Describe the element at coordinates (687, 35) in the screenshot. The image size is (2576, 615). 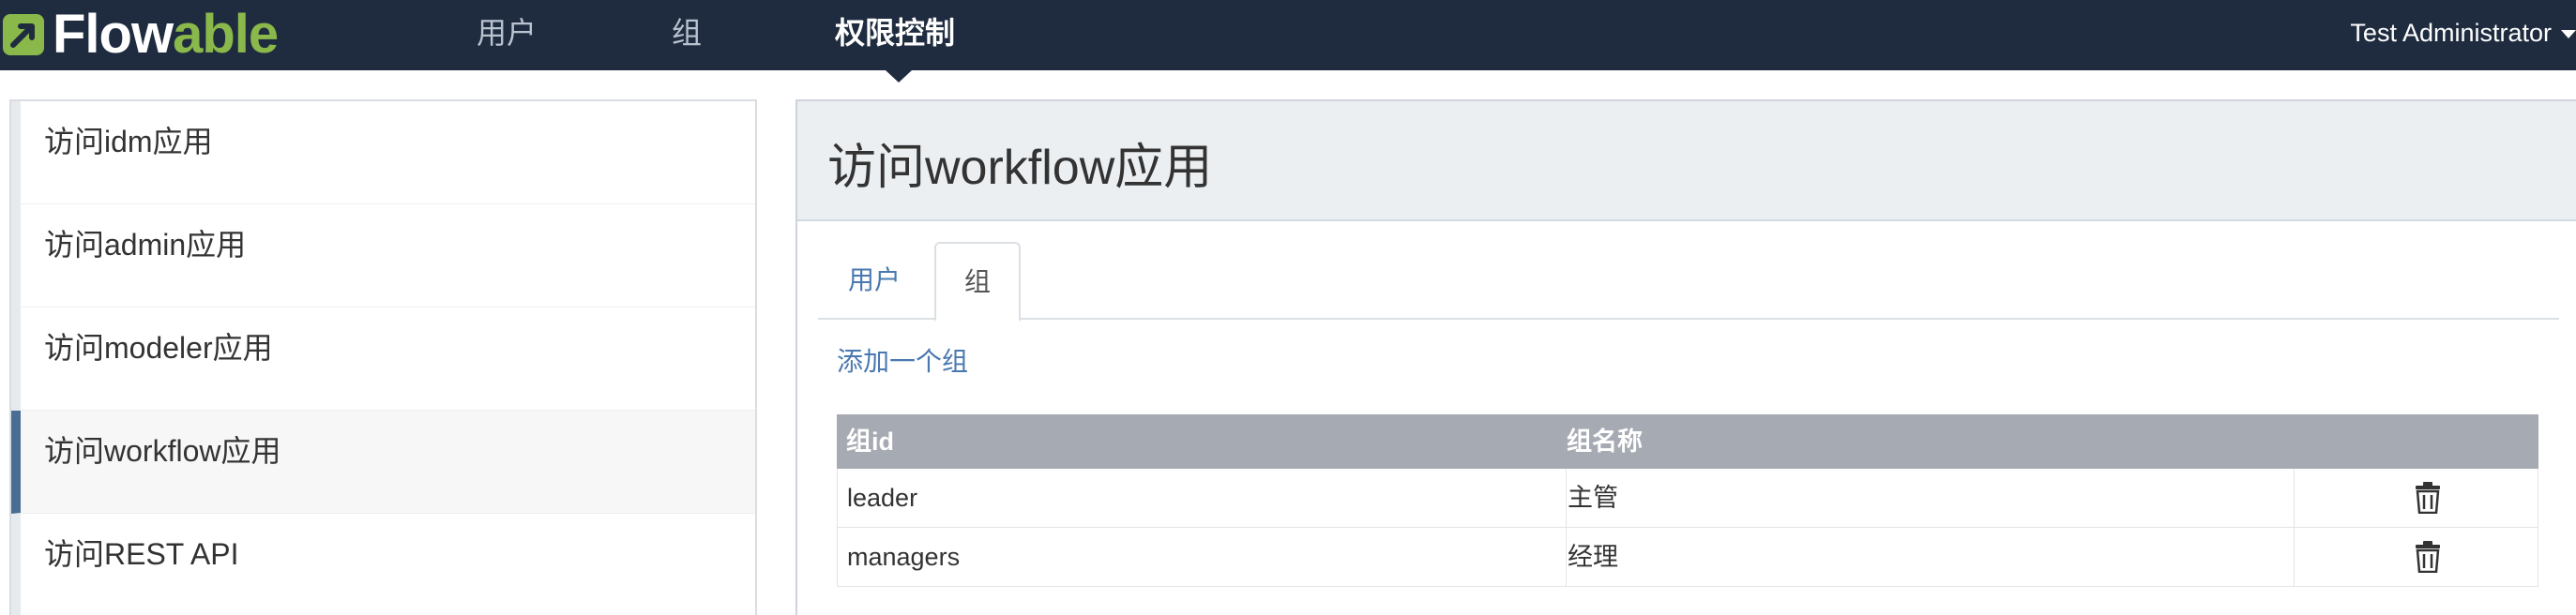
I see `nav-groups: 组` at that location.